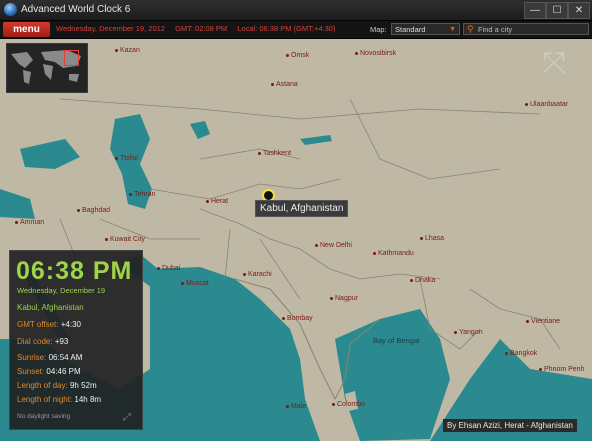 The width and height of the screenshot is (592, 441). Describe the element at coordinates (297, 55) in the screenshot. I see `city-omsk: Omsk` at that location.